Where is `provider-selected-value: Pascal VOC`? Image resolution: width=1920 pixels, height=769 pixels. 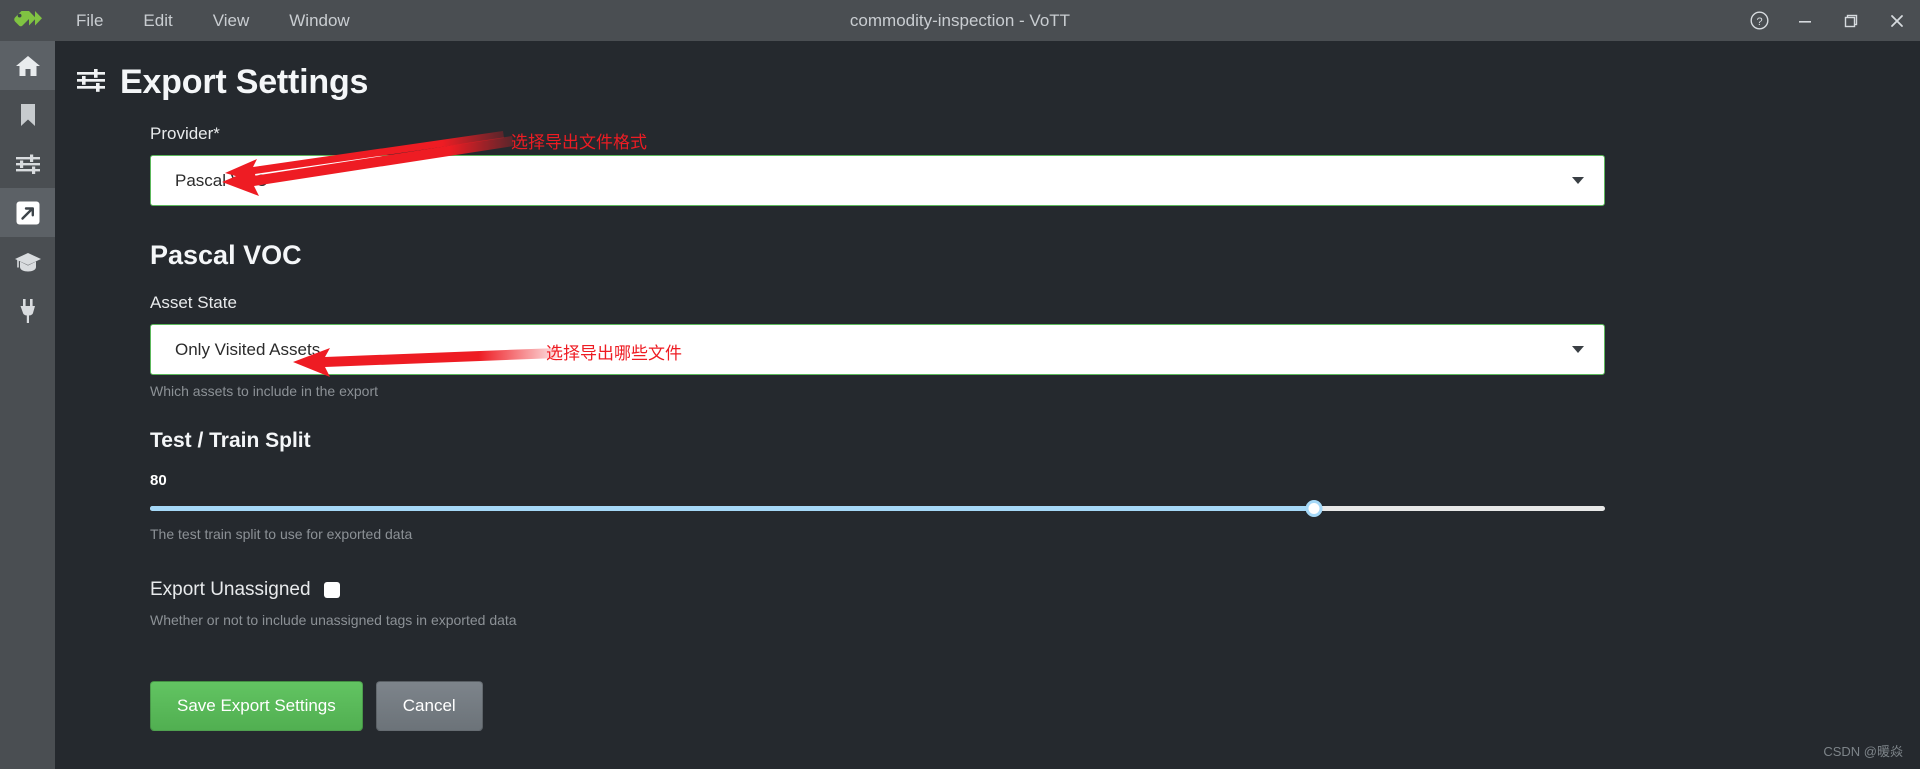 provider-selected-value: Pascal VOC is located at coordinates (221, 180).